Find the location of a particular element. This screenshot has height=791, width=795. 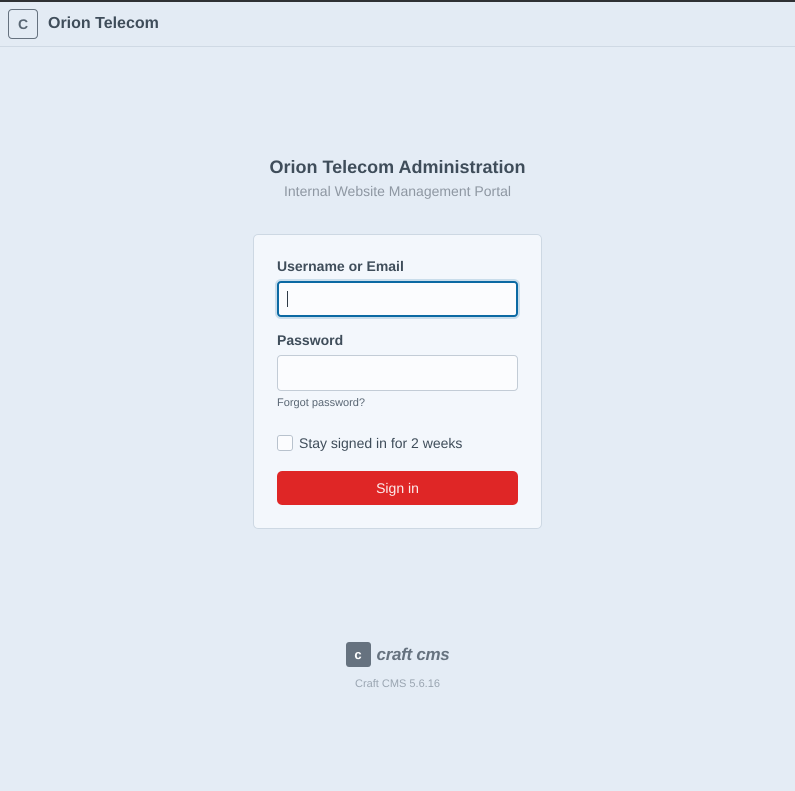

checkbox-label: Stay signed in for 2 weeks is located at coordinates (380, 443).